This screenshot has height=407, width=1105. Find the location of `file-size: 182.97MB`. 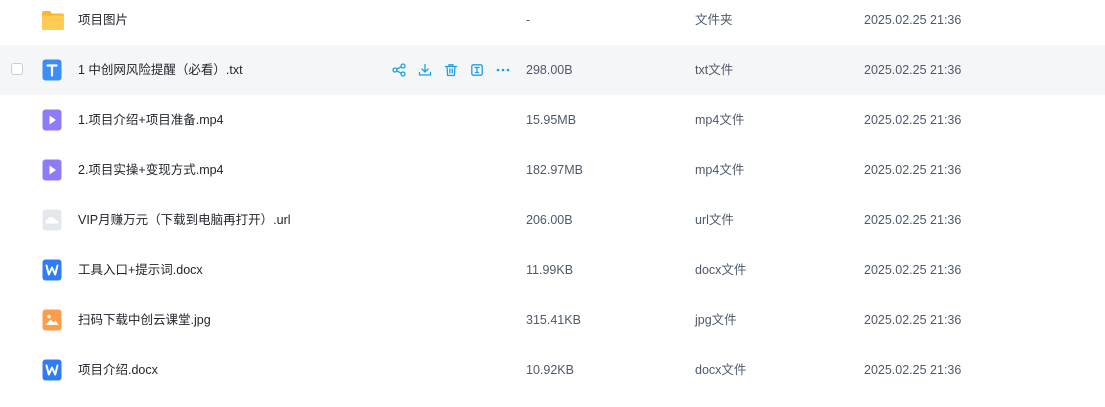

file-size: 182.97MB is located at coordinates (554, 170).